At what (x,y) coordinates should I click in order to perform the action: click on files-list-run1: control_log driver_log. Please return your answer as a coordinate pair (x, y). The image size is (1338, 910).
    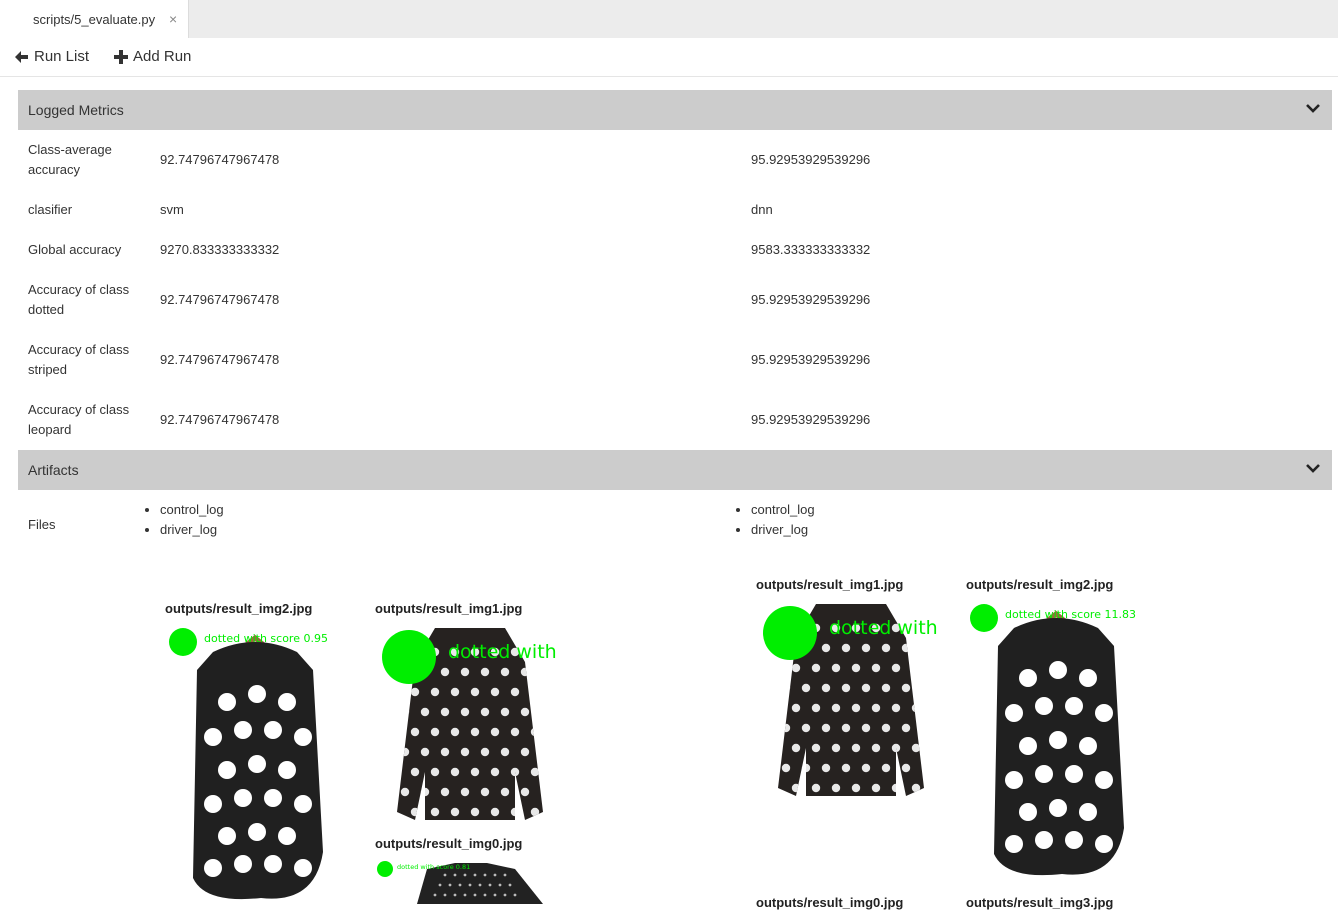
    Looking at the image, I should click on (183, 520).